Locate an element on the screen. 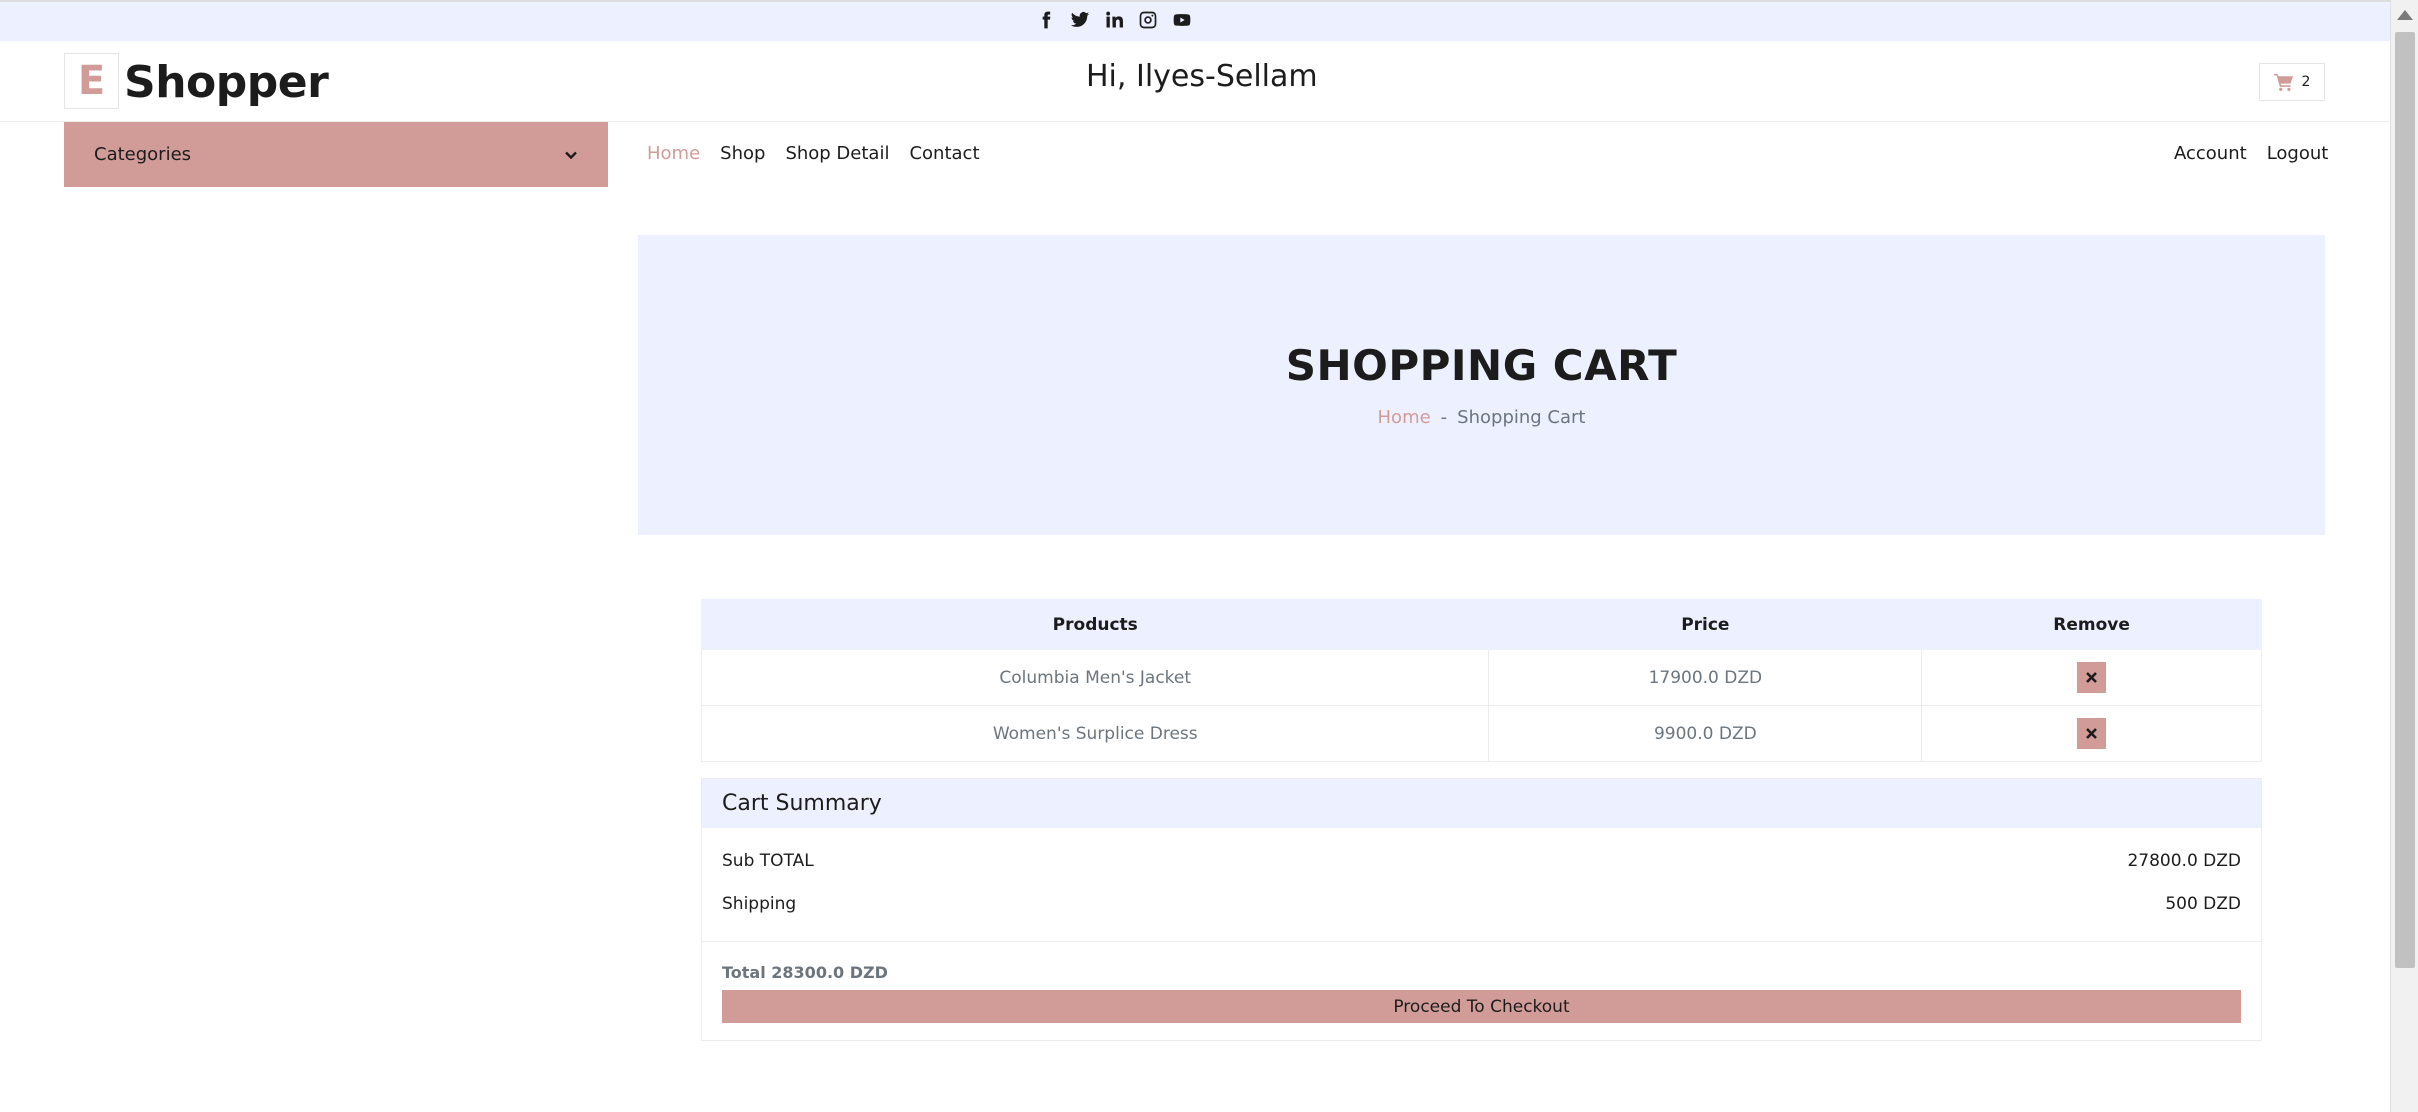 Image resolution: width=2418 pixels, height=1112 pixels. categories-label: Categories is located at coordinates (143, 154).